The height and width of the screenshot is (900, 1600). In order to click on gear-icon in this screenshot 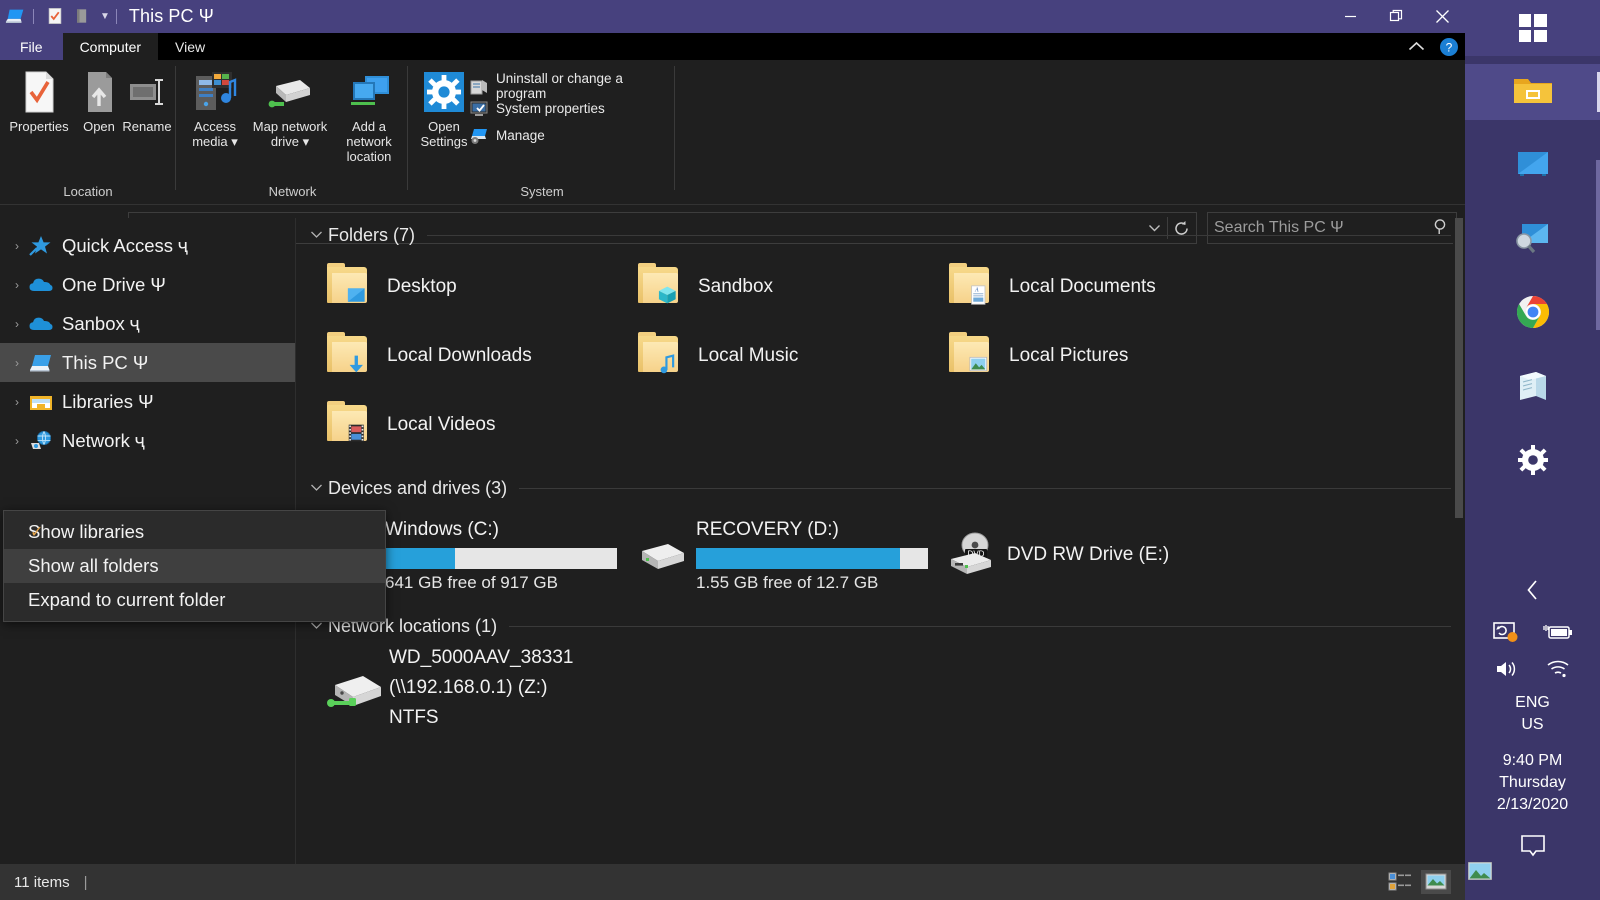, I will do `click(1533, 462)`.